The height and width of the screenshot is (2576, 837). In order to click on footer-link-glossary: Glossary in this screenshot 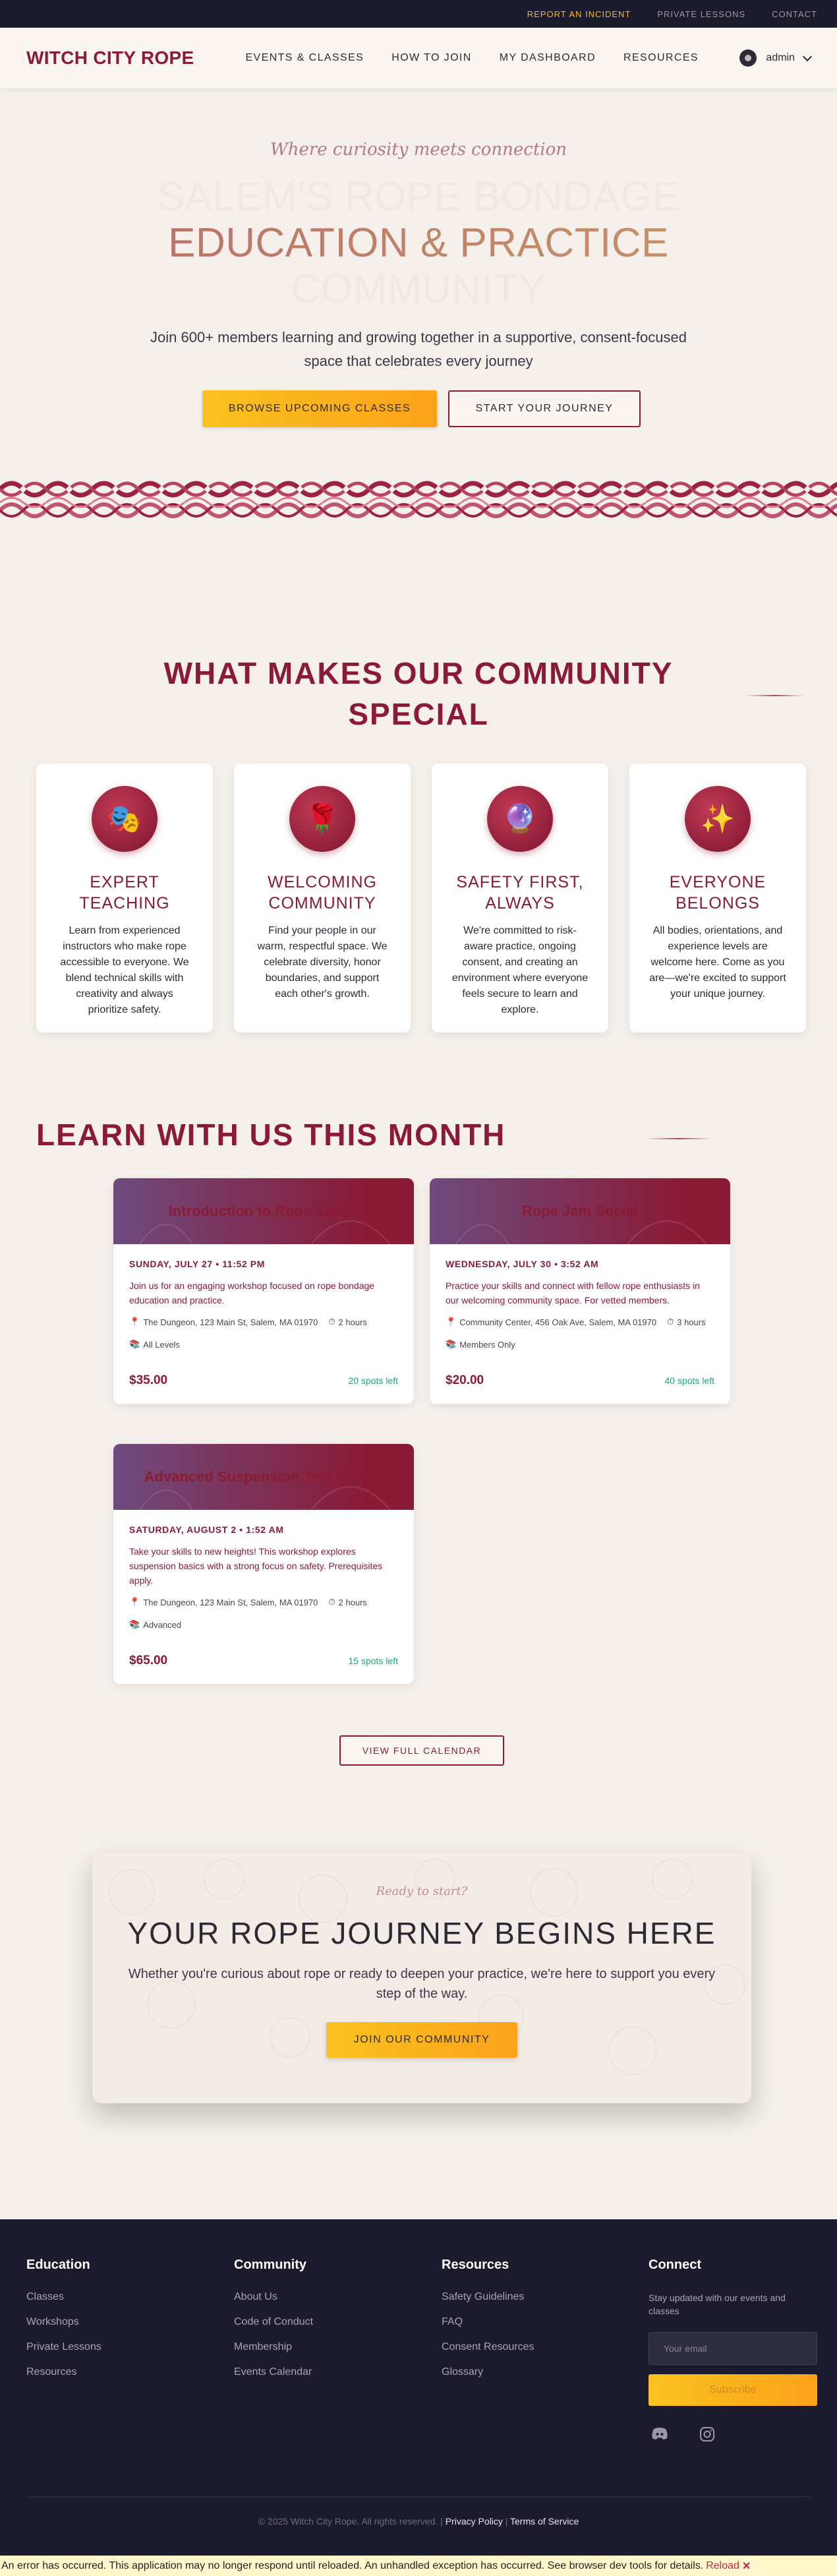, I will do `click(488, 2372)`.